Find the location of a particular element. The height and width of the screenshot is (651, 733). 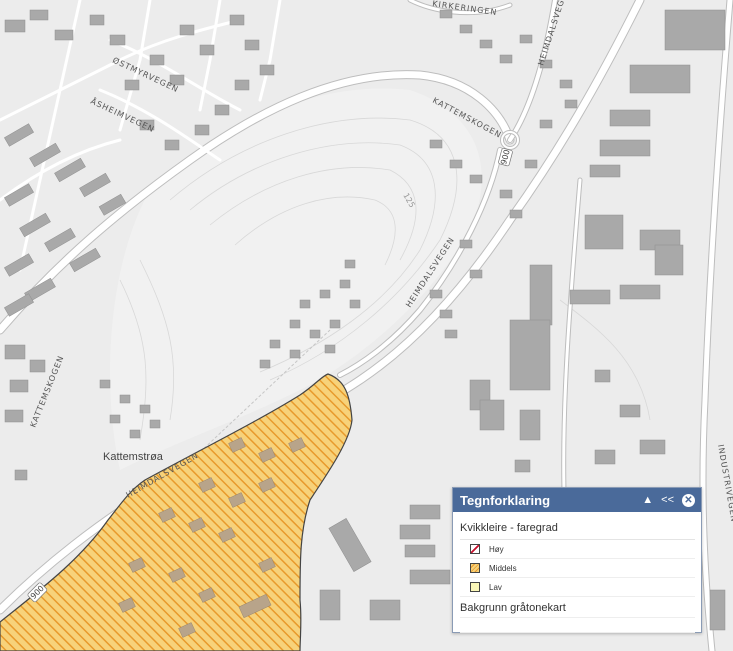

legend-item-label: Middels is located at coordinates (503, 568).